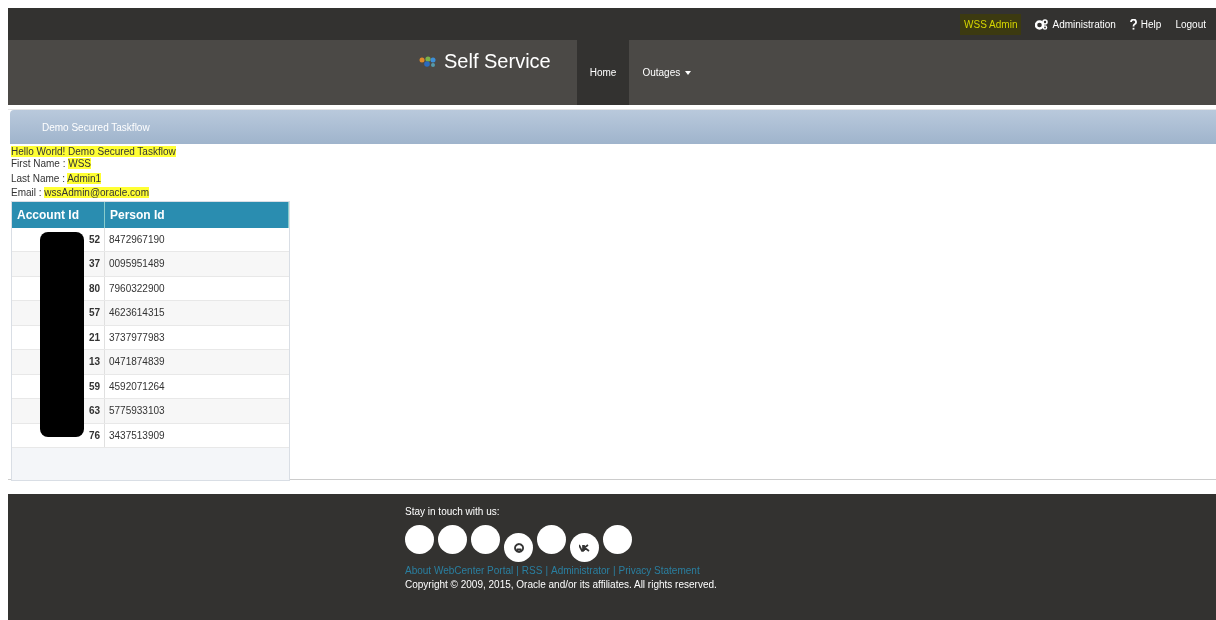 This screenshot has height=620, width=1216. What do you see at coordinates (137, 411) in the screenshot?
I see `table-cell: 5775933103` at bounding box center [137, 411].